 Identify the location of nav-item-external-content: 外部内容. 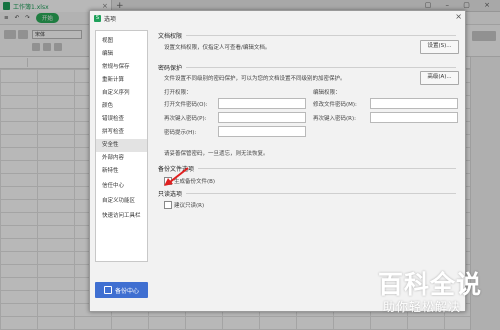
(121, 158).